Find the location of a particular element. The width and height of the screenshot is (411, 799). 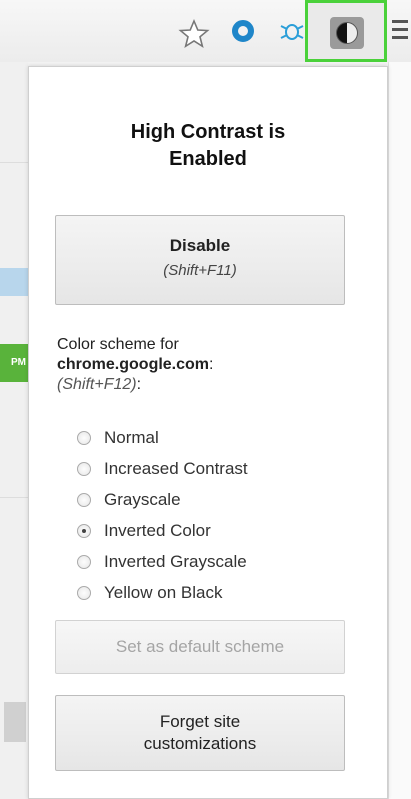

scheme-option-normal: Normal is located at coordinates (222, 437).